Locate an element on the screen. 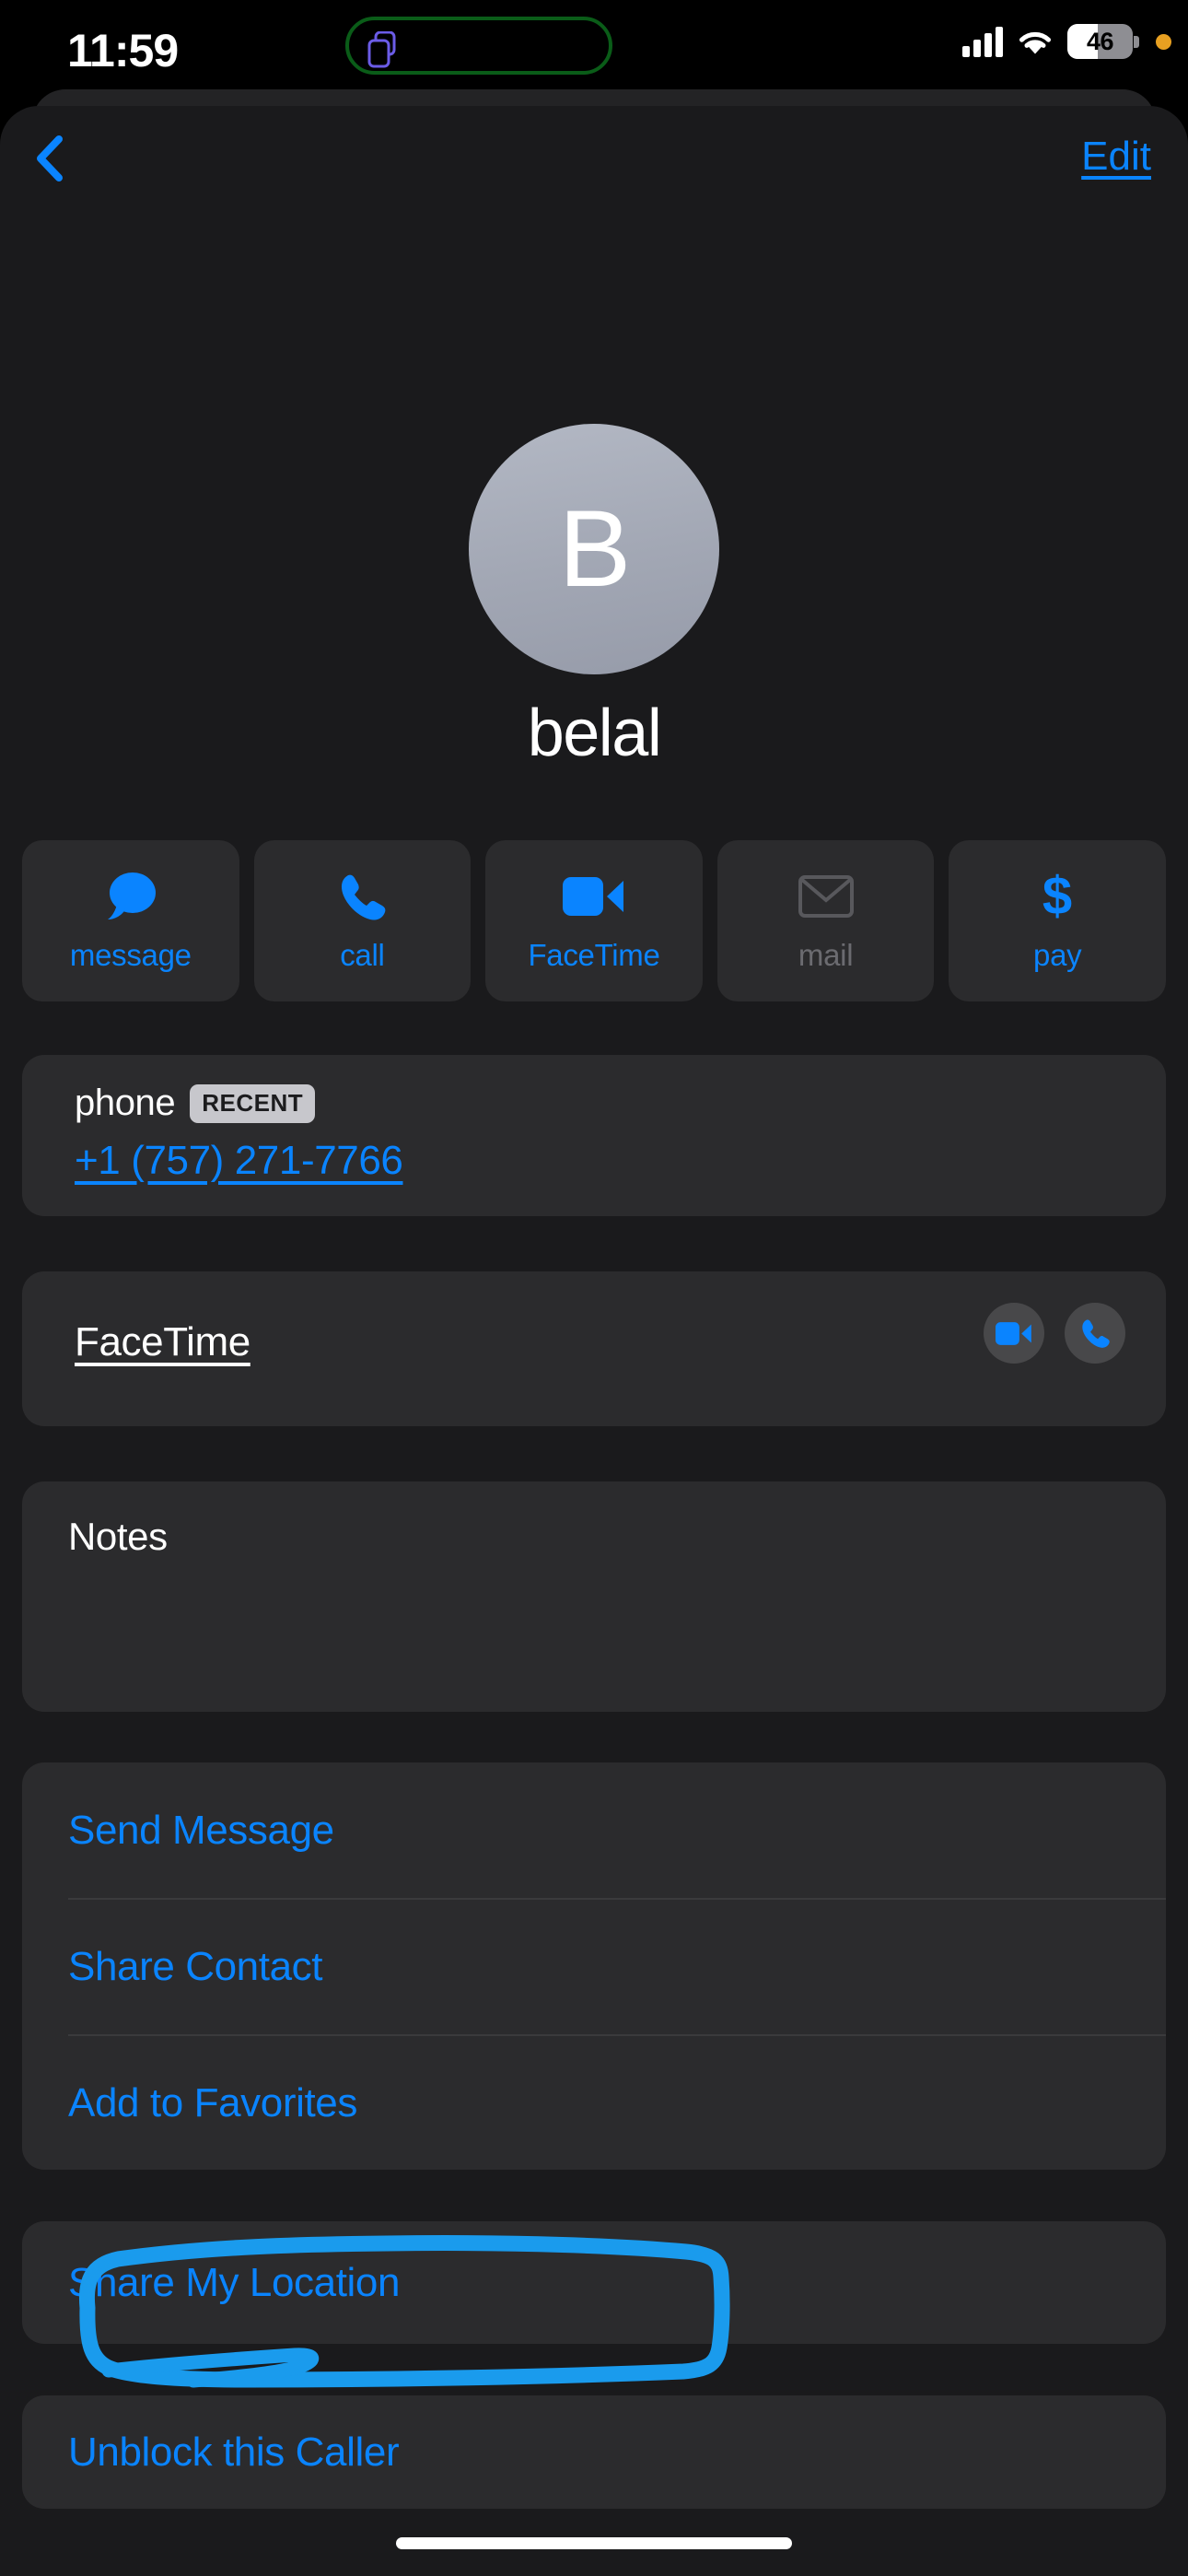  message-bubble-icon is located at coordinates (130, 896).